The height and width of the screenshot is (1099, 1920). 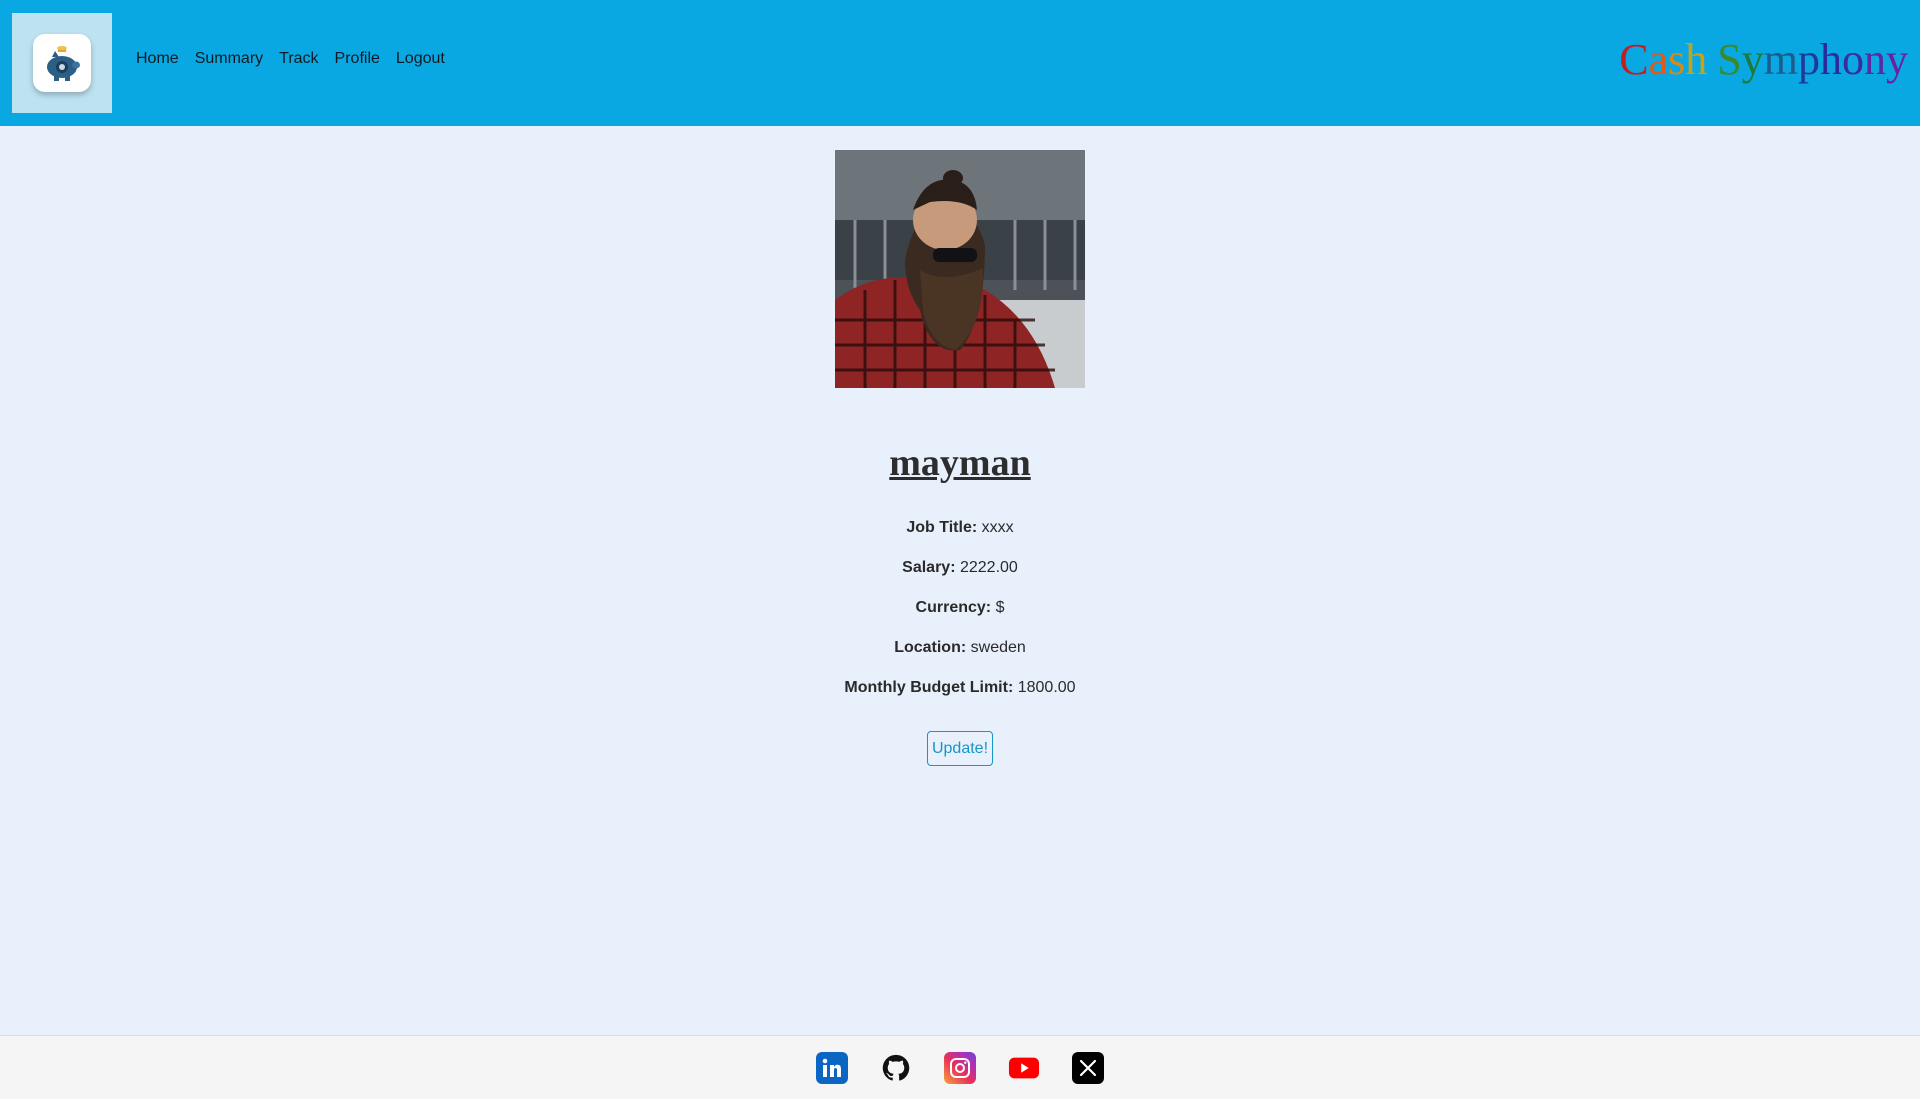 What do you see at coordinates (1024, 1068) in the screenshot?
I see `youtube-icon` at bounding box center [1024, 1068].